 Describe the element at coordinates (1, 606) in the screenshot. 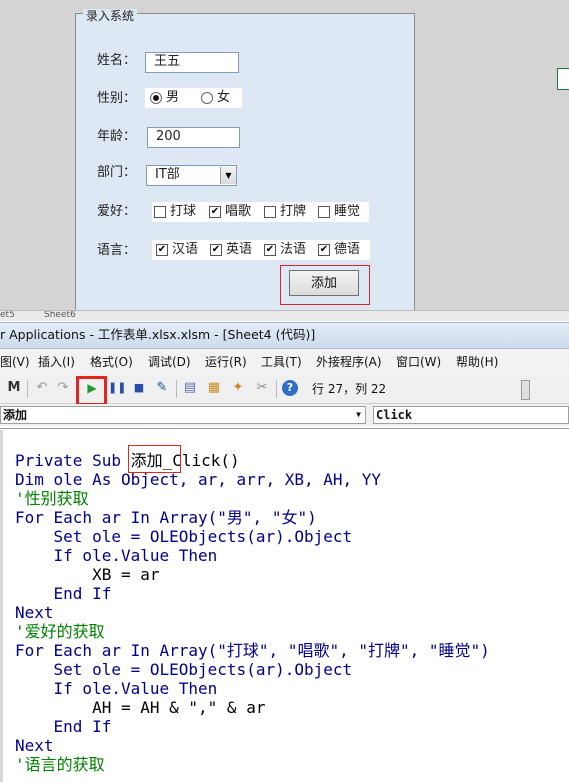

I see `editor-margin` at that location.